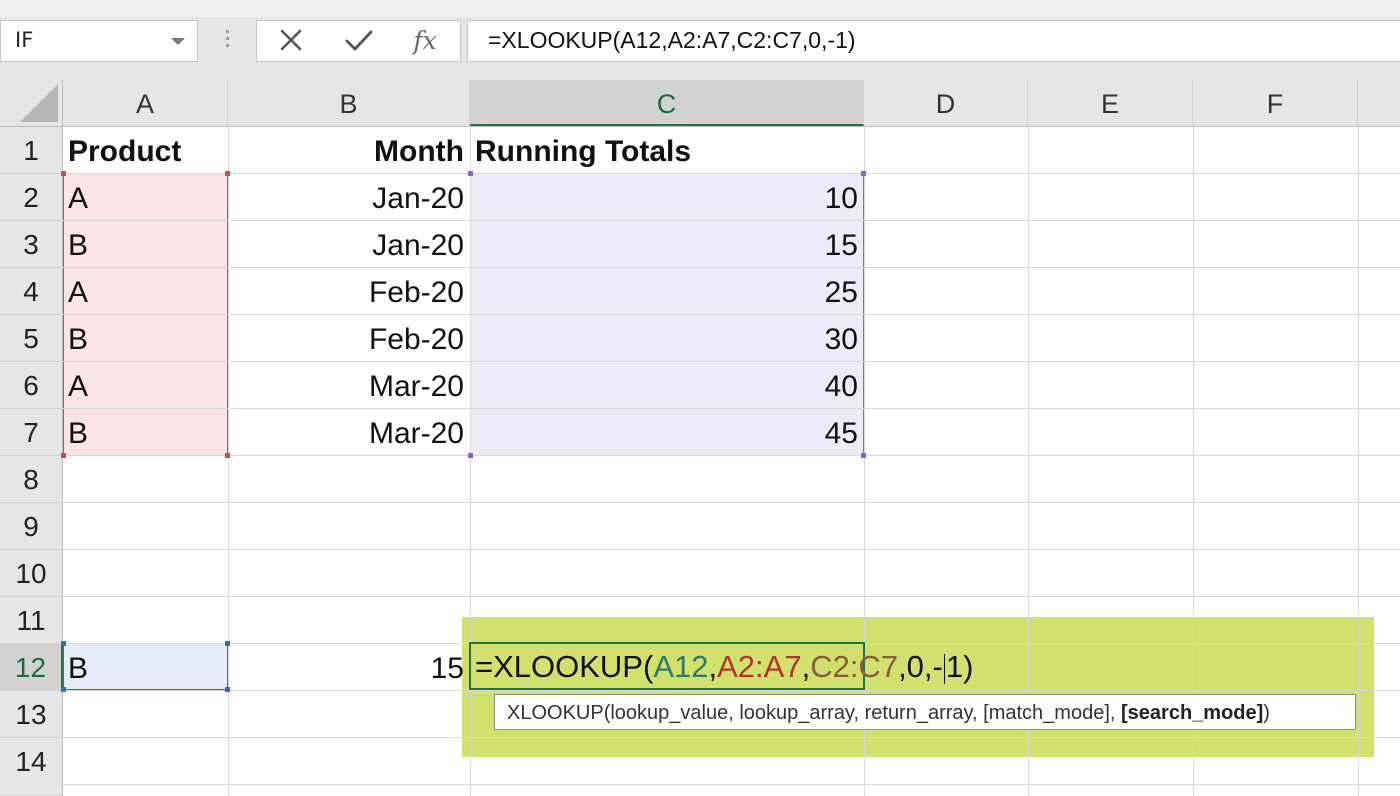  Describe the element at coordinates (31, 338) in the screenshot. I see `row-header-5: 5` at that location.